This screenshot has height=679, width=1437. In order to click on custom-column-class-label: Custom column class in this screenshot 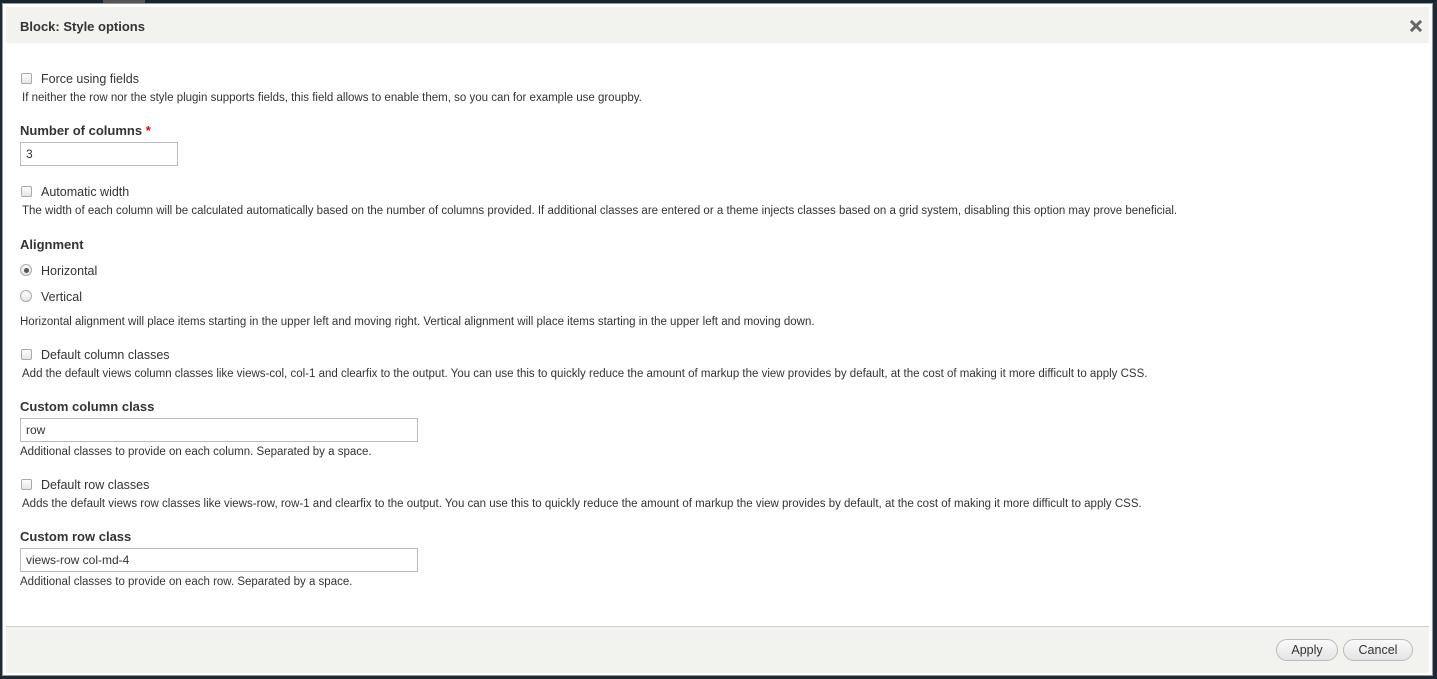, I will do `click(87, 406)`.